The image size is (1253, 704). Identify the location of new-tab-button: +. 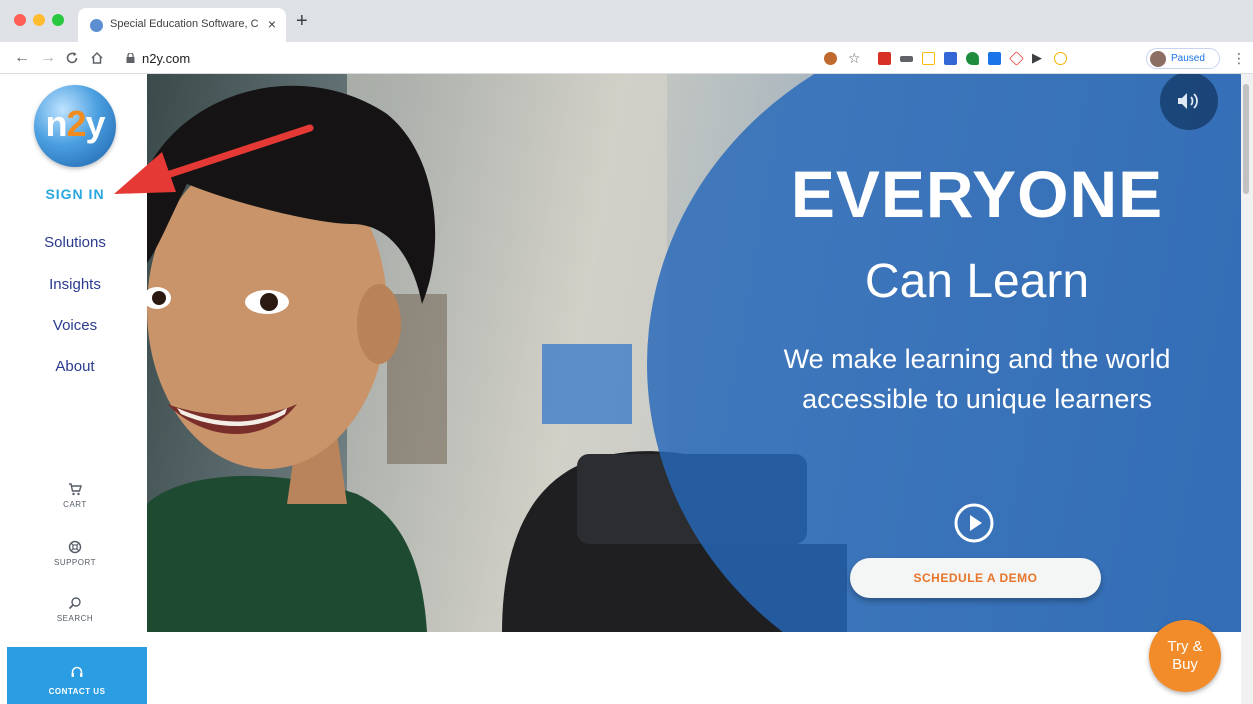
(302, 21).